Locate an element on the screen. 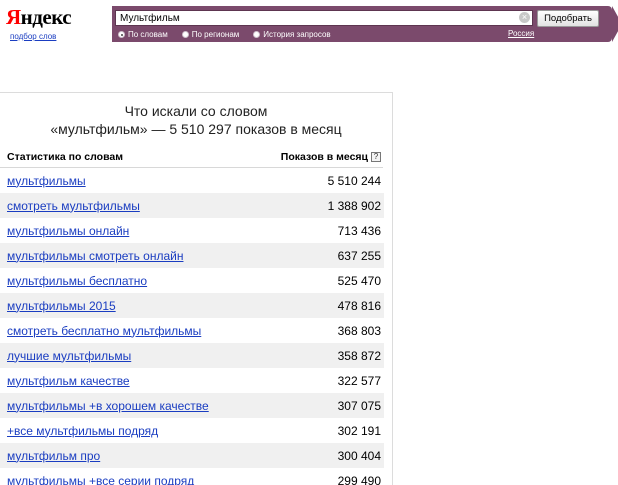 The image size is (618, 485). header-divider is located at coordinates (191, 167).